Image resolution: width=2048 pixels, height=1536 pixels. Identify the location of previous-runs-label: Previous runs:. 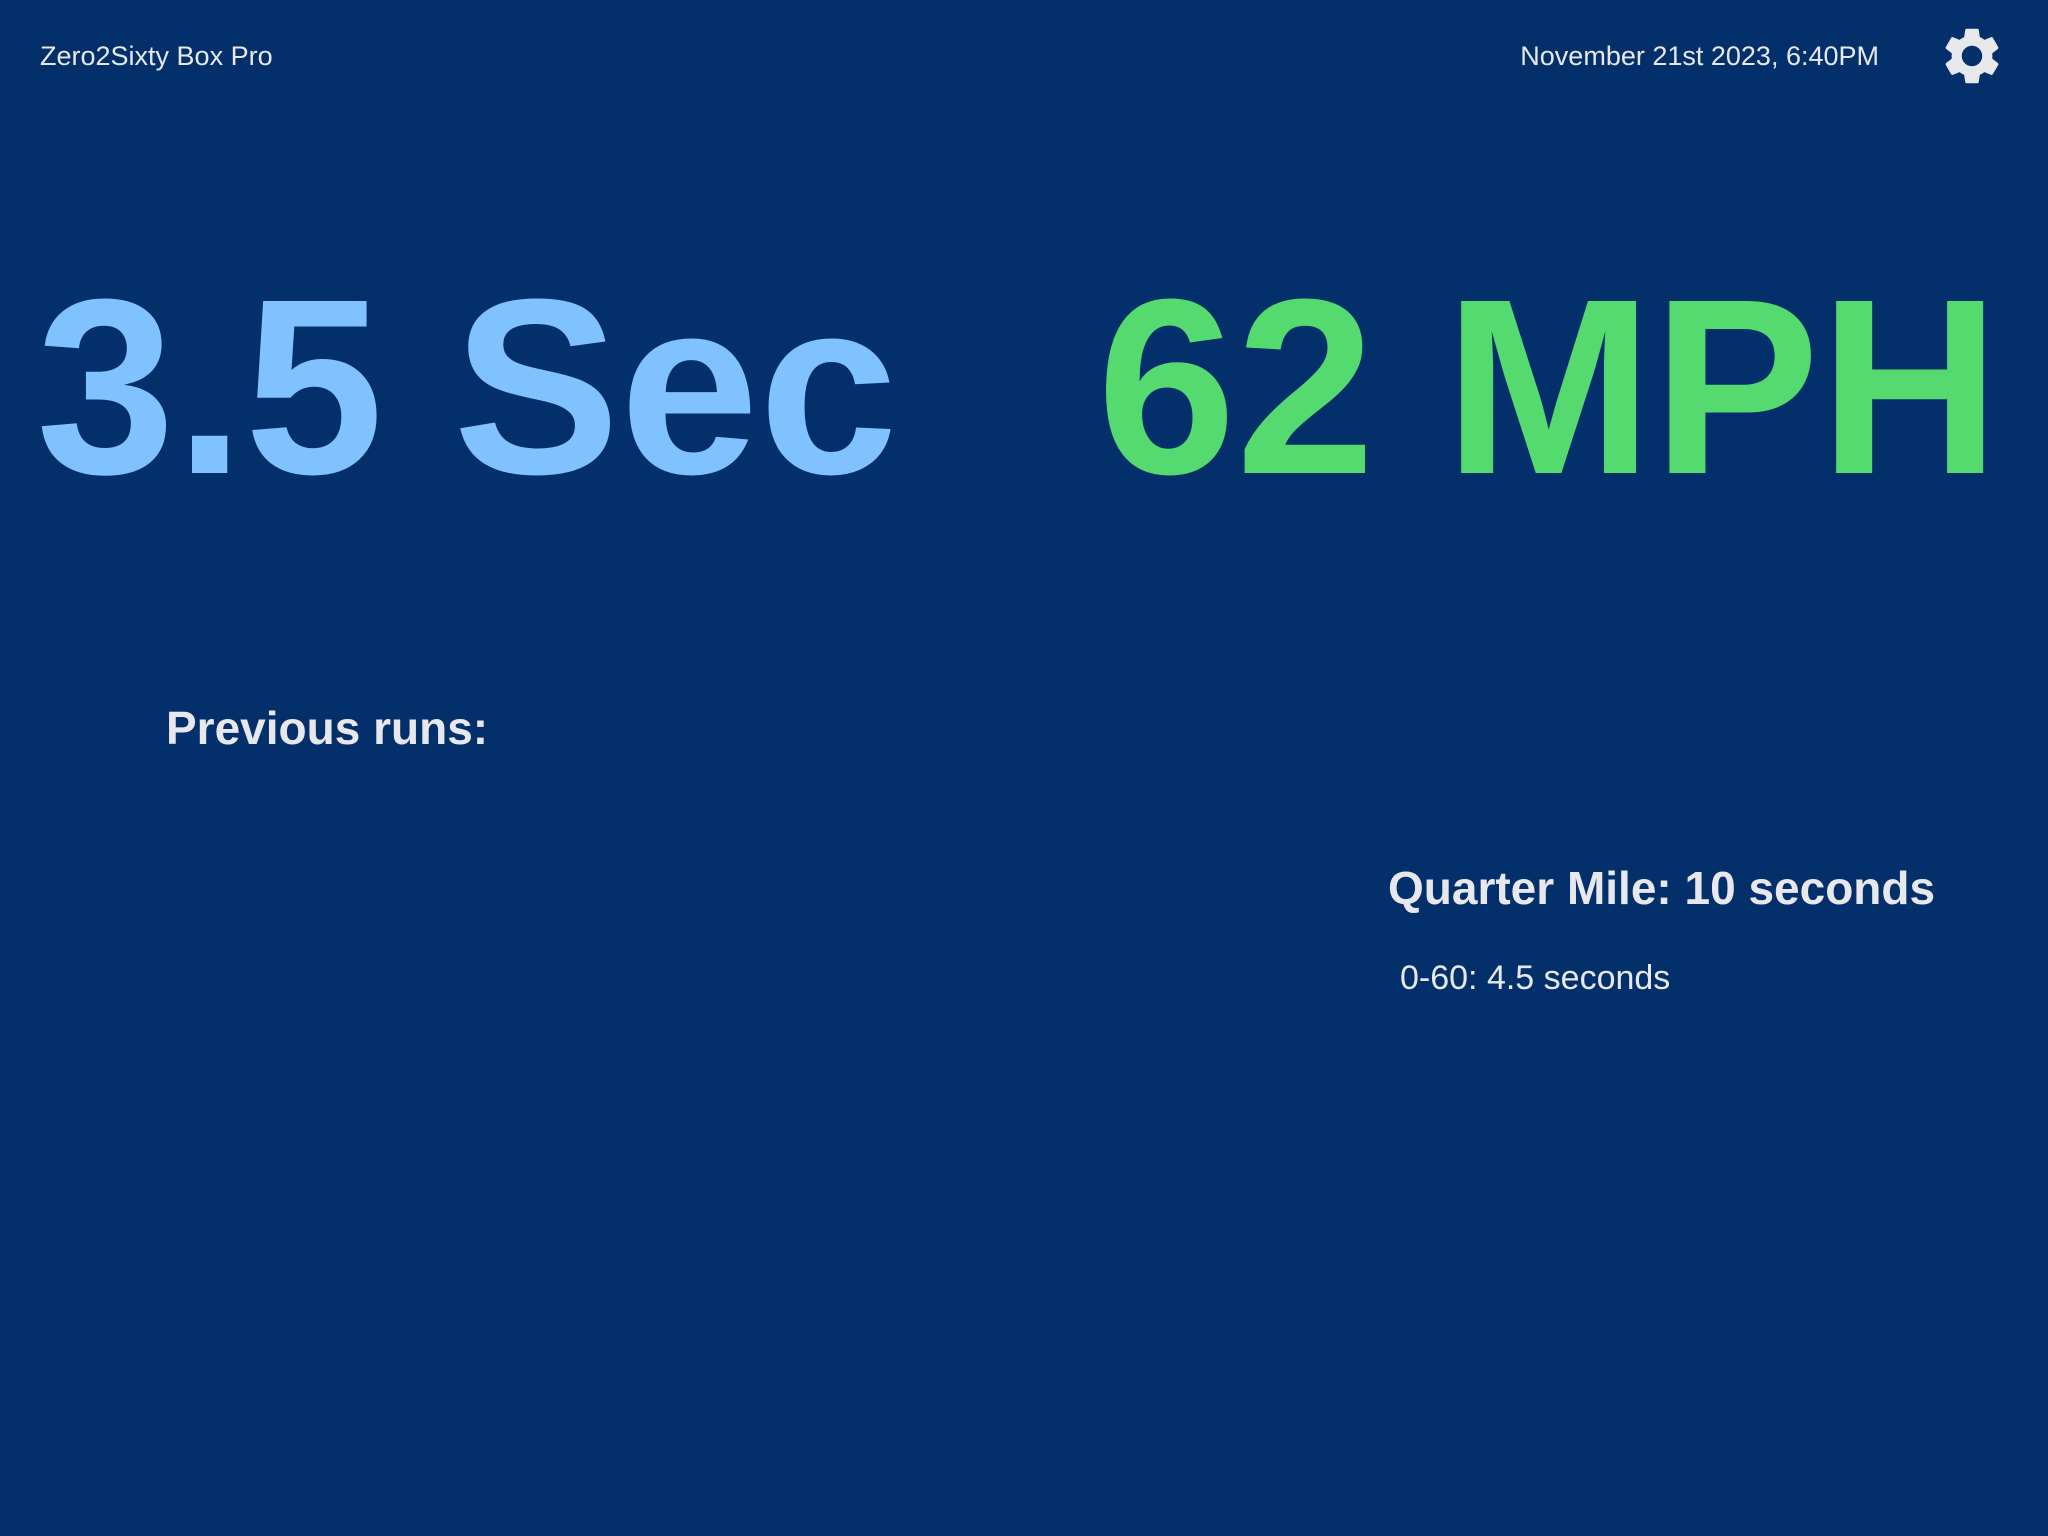
(327, 728).